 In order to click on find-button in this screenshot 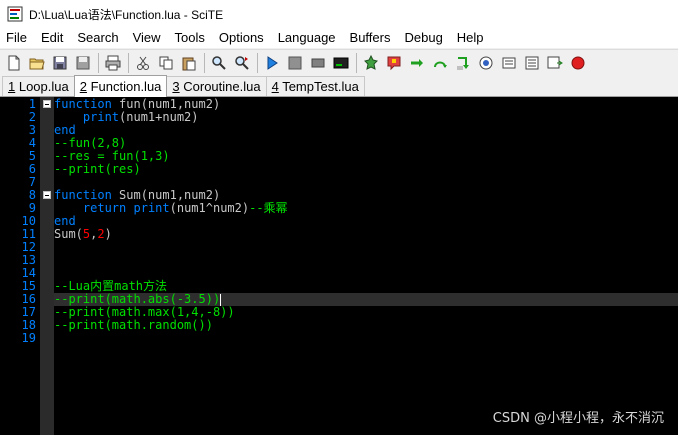, I will do `click(219, 63)`.